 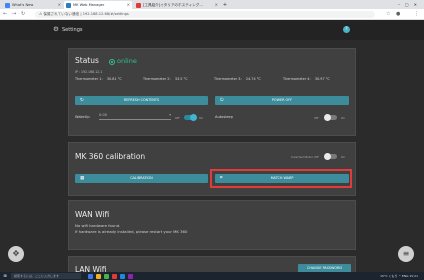 I want to click on browser-tab-active: MK Web Manager ×, so click(x=98, y=5).